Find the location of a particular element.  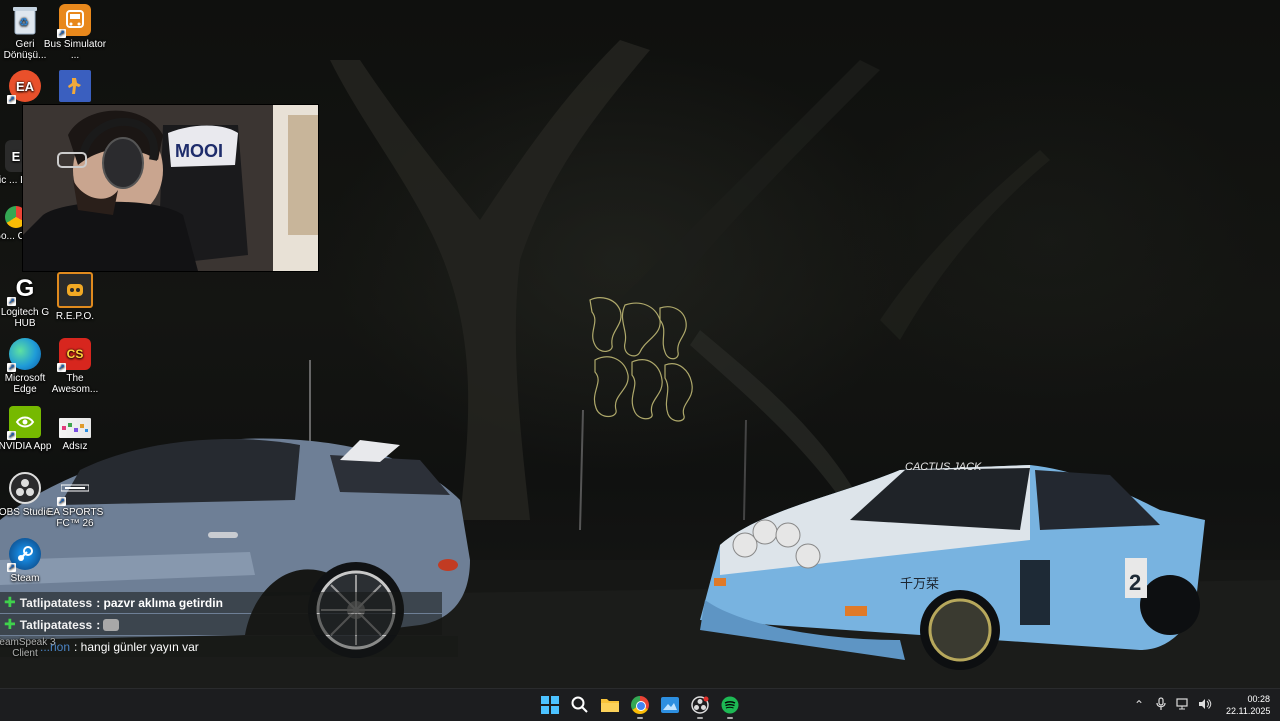

taskbar: ⌃ 00:28 22.11.2025 is located at coordinates (640, 704).